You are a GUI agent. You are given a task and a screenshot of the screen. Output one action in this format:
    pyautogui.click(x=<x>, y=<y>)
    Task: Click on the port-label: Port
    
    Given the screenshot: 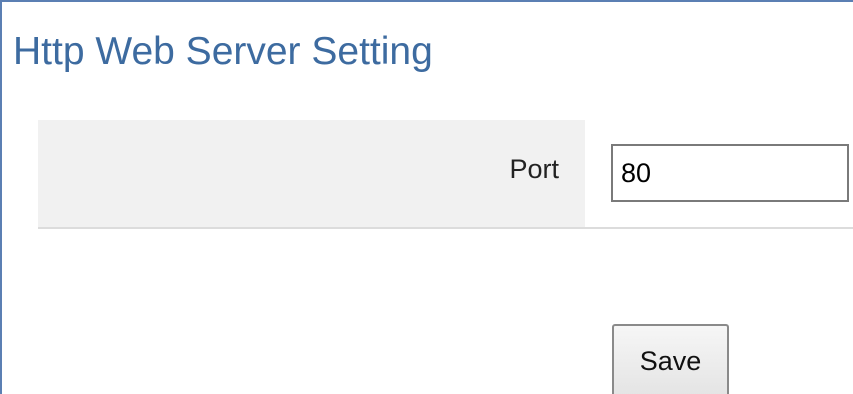 What is the action you would take?
    pyautogui.click(x=534, y=169)
    